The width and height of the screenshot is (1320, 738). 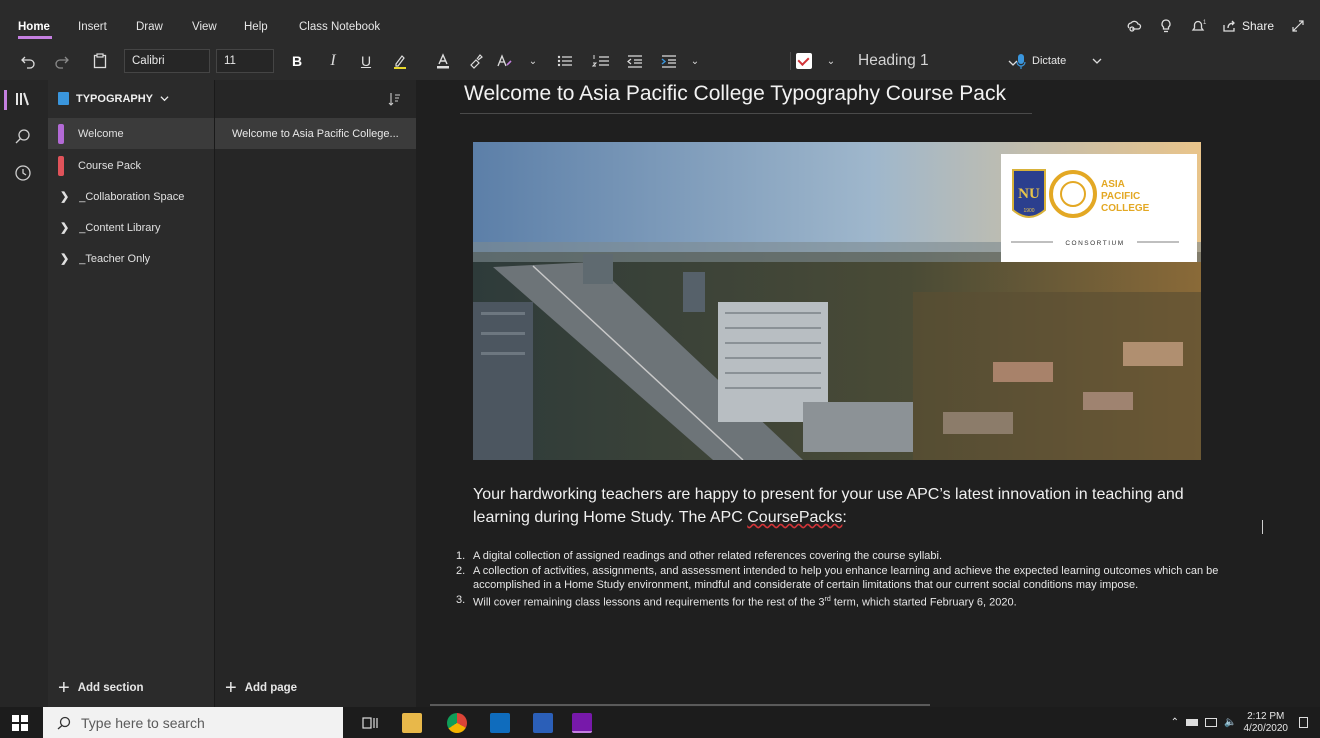 I want to click on section-label: Welcome, so click(x=101, y=133).